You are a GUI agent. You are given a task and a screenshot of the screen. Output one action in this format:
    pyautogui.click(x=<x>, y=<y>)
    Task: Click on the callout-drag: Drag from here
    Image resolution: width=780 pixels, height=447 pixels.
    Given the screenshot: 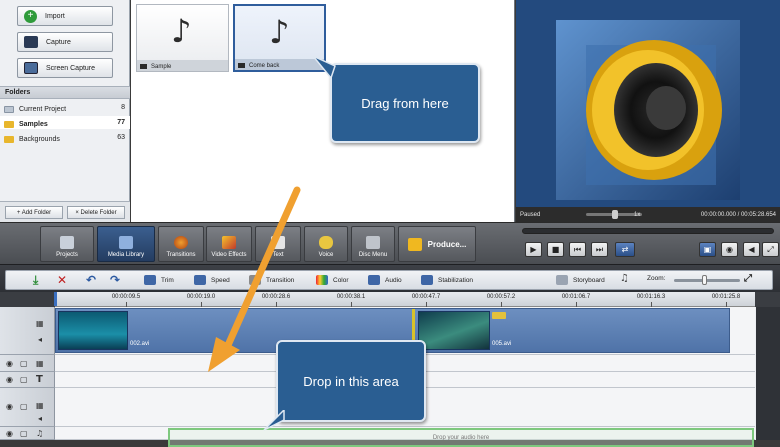 What is the action you would take?
    pyautogui.click(x=405, y=103)
    